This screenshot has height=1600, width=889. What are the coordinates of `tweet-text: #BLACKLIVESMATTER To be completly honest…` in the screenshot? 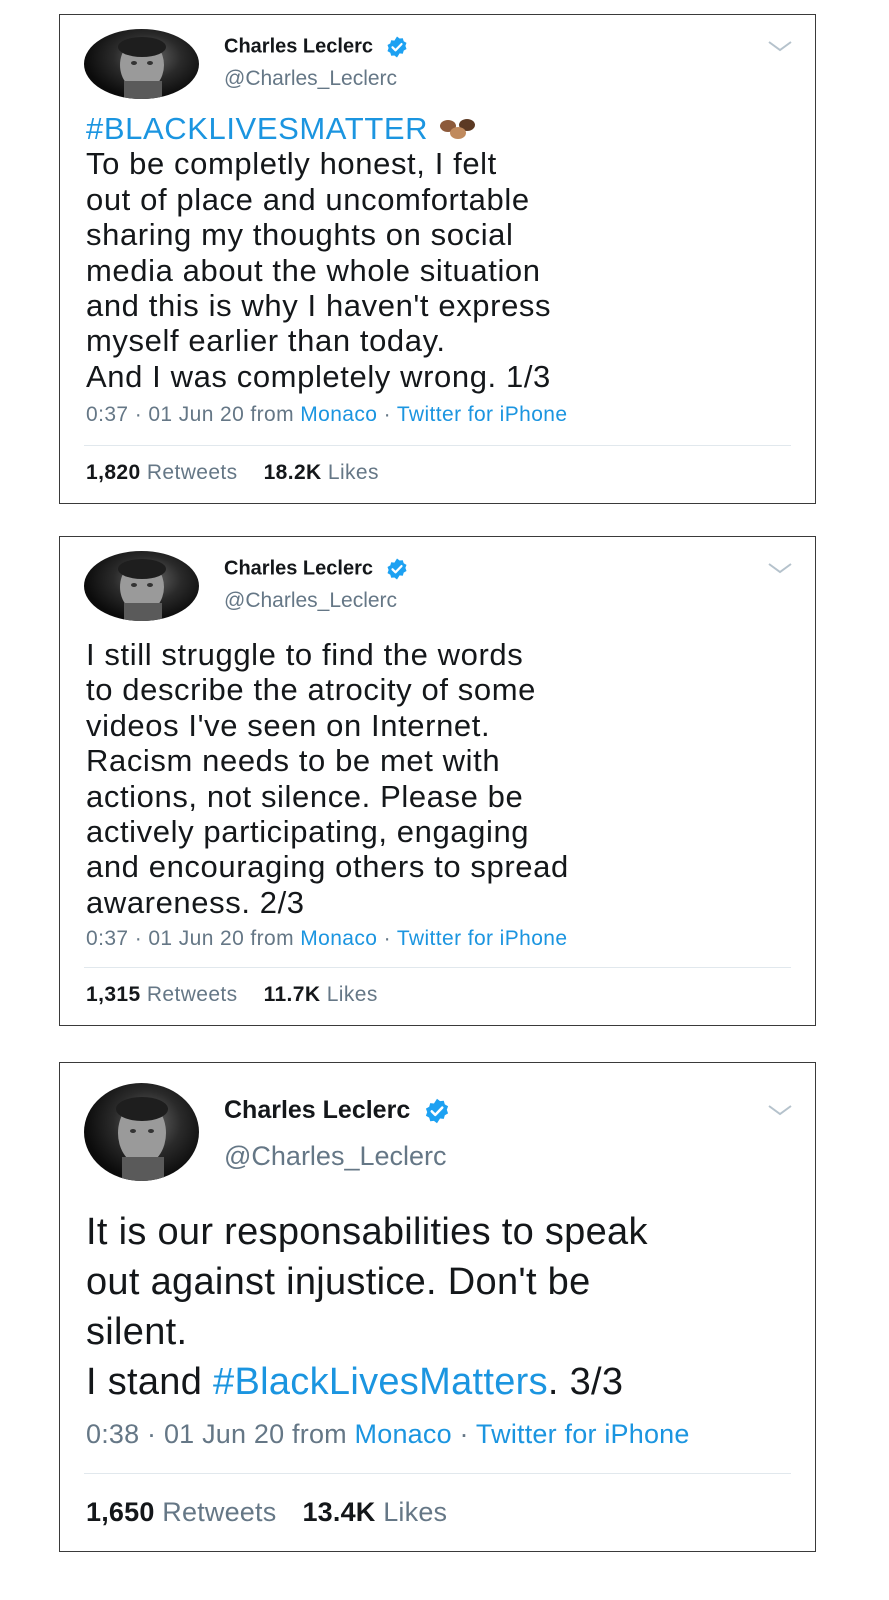 It's located at (438, 252).